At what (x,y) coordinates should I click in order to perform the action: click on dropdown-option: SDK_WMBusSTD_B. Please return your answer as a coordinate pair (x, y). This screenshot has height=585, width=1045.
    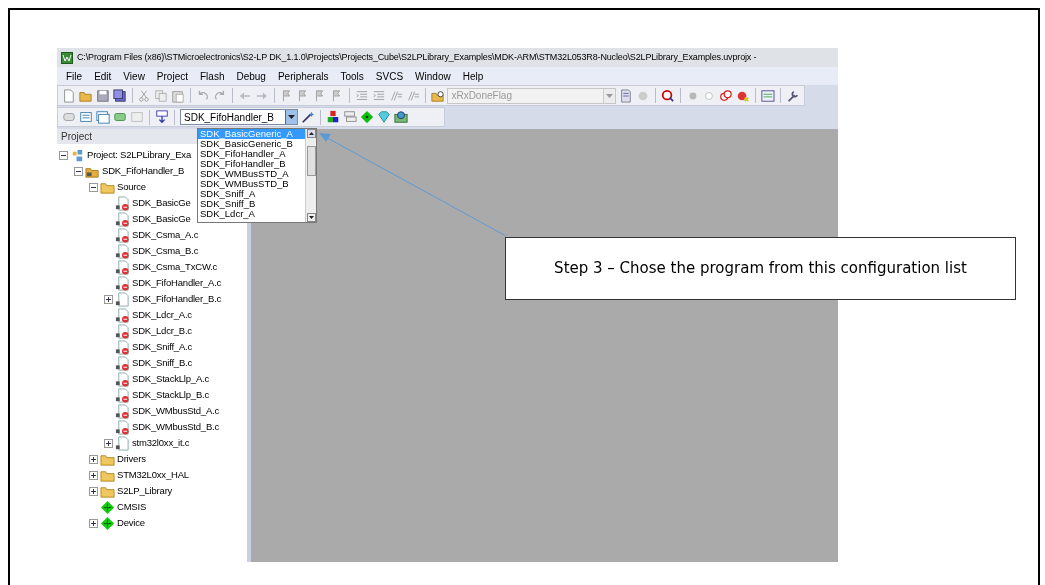
    Looking at the image, I should click on (251, 184).